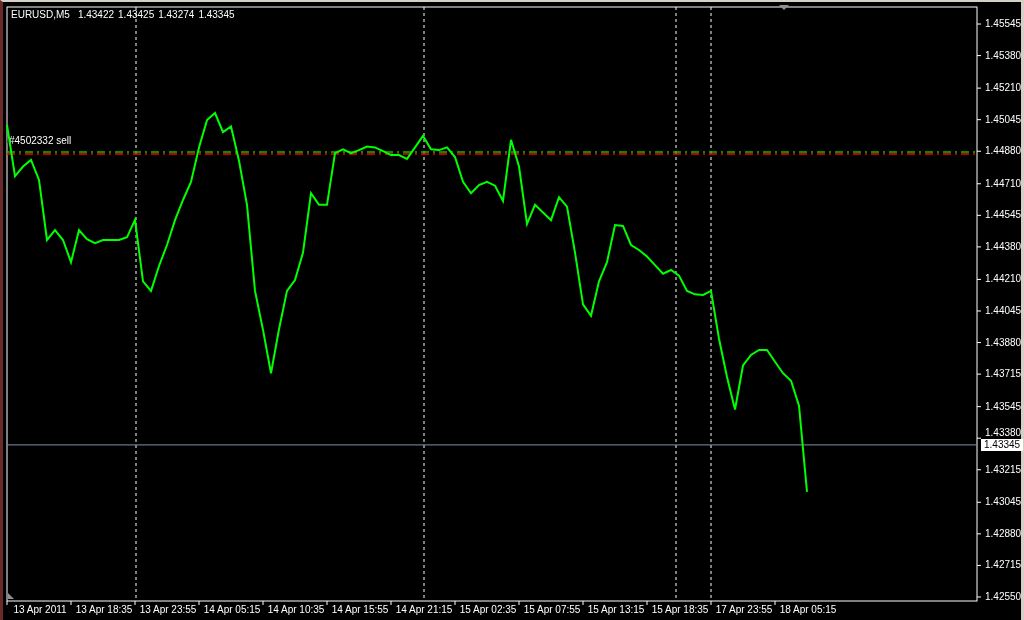  Describe the element at coordinates (1003, 342) in the screenshot. I see `price-axis-label: 1.43880` at that location.